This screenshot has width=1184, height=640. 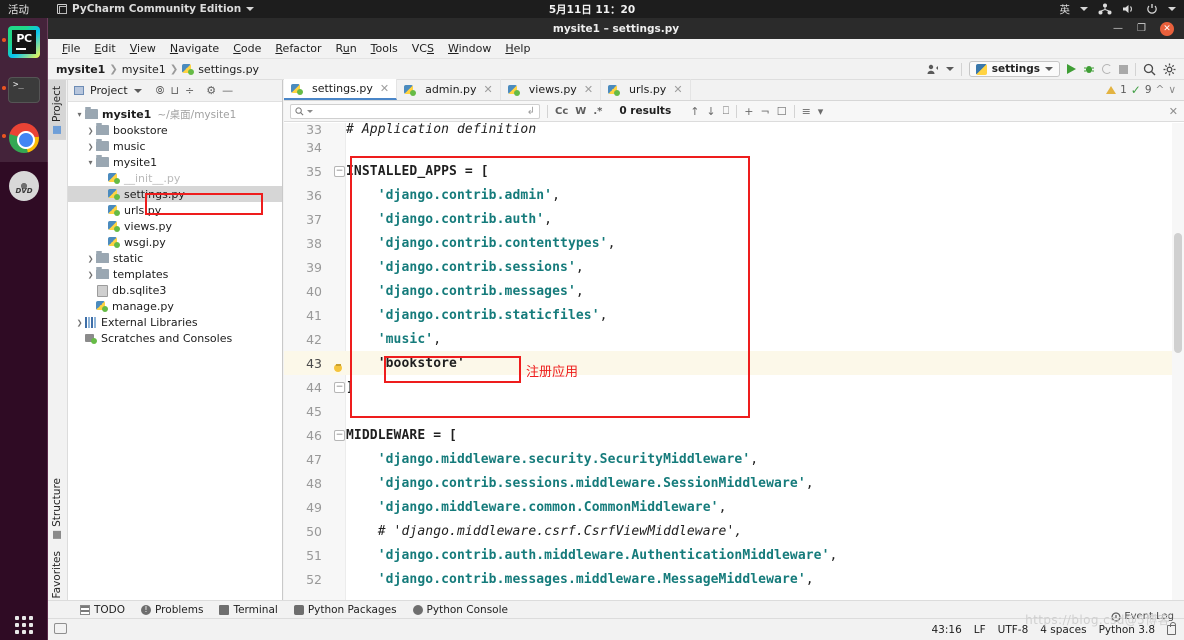 I want to click on menu-refactor: Refactor, so click(x=298, y=48).